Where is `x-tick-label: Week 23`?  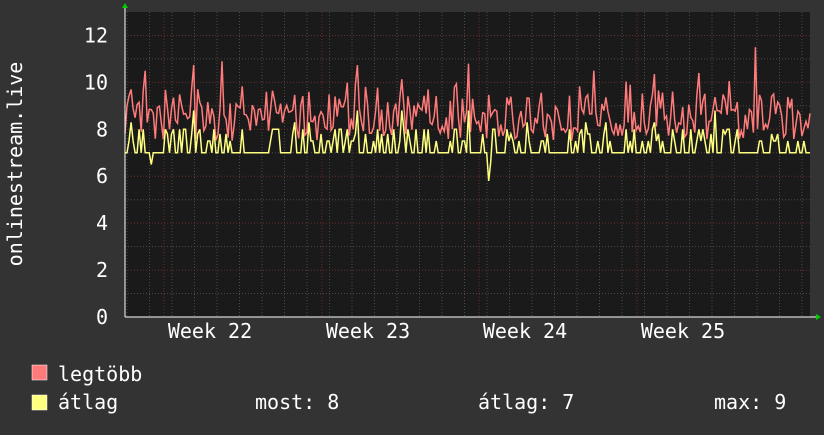
x-tick-label: Week 23 is located at coordinates (368, 331).